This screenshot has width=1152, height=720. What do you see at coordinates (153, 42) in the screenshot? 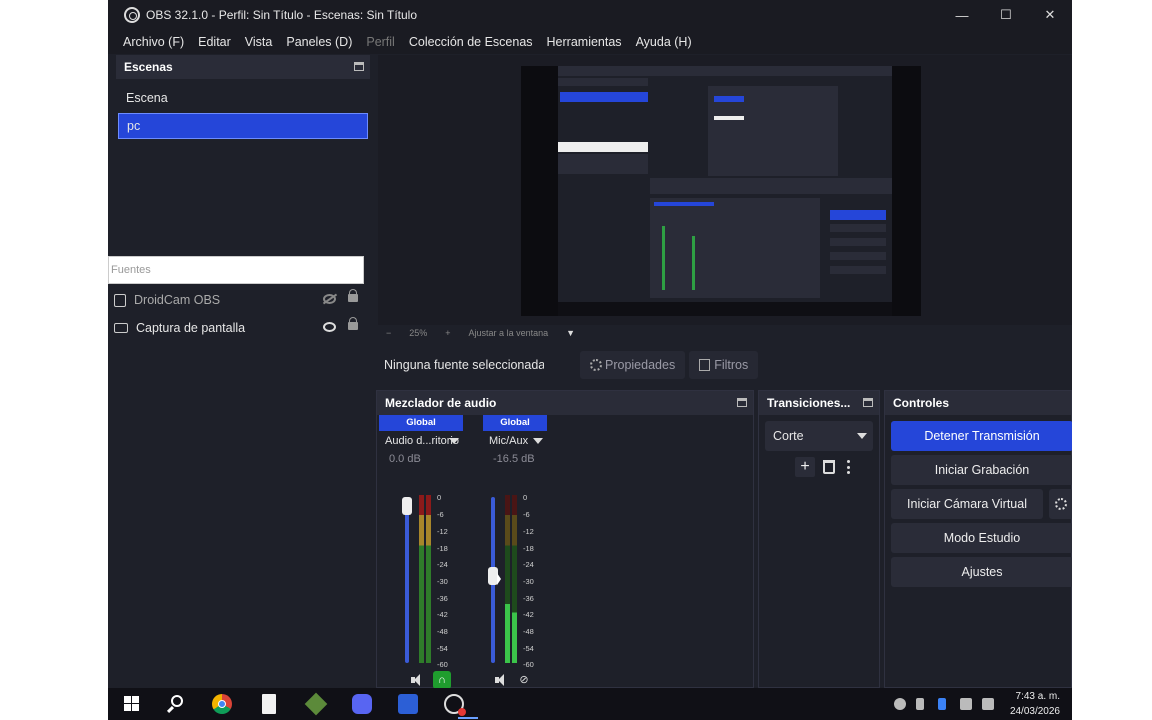
I see `menu-archivo: Archivo (F)` at bounding box center [153, 42].